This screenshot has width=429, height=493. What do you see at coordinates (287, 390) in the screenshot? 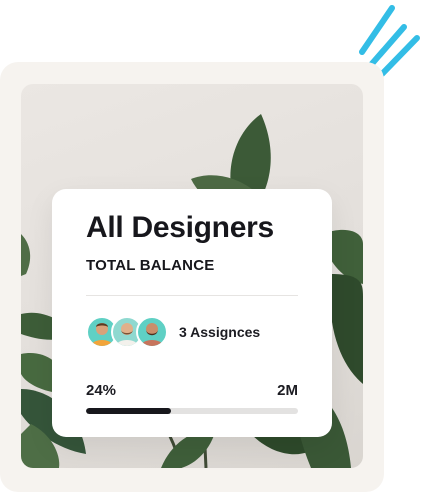
I see `progress-total: 2M` at bounding box center [287, 390].